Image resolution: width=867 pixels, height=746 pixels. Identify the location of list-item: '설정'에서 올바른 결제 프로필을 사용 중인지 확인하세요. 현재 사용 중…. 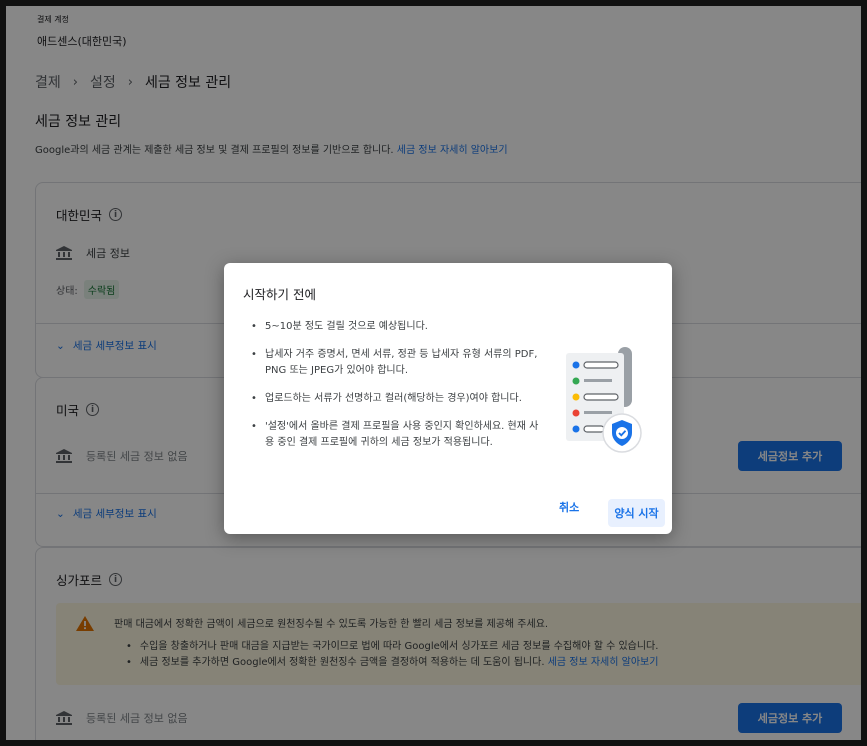
(396, 435).